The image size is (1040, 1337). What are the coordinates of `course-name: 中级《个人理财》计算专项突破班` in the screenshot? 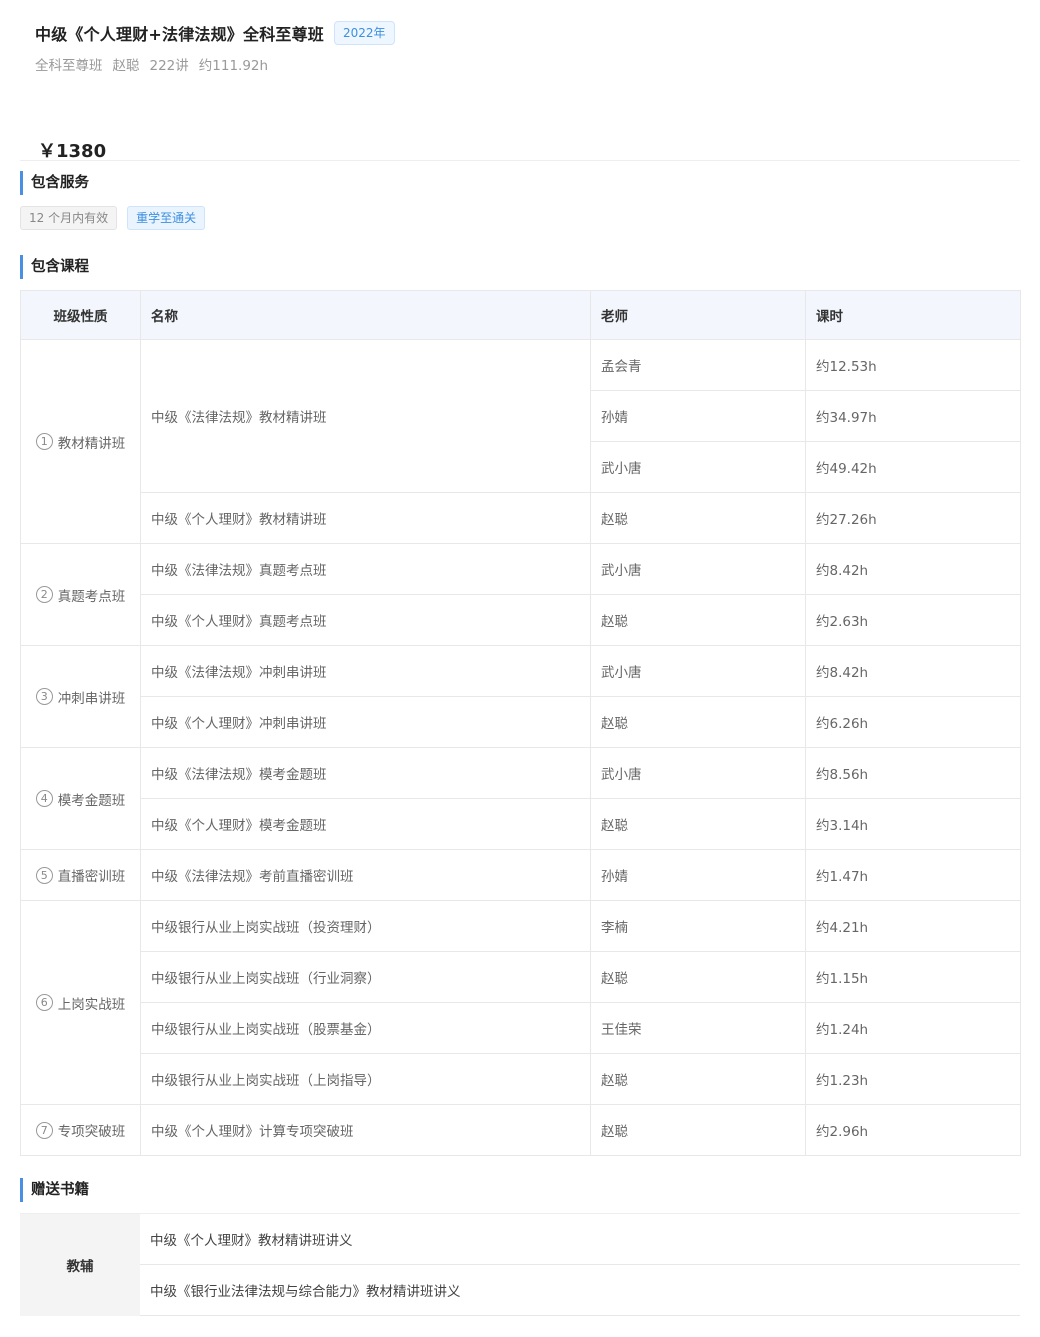 It's located at (365, 1130).